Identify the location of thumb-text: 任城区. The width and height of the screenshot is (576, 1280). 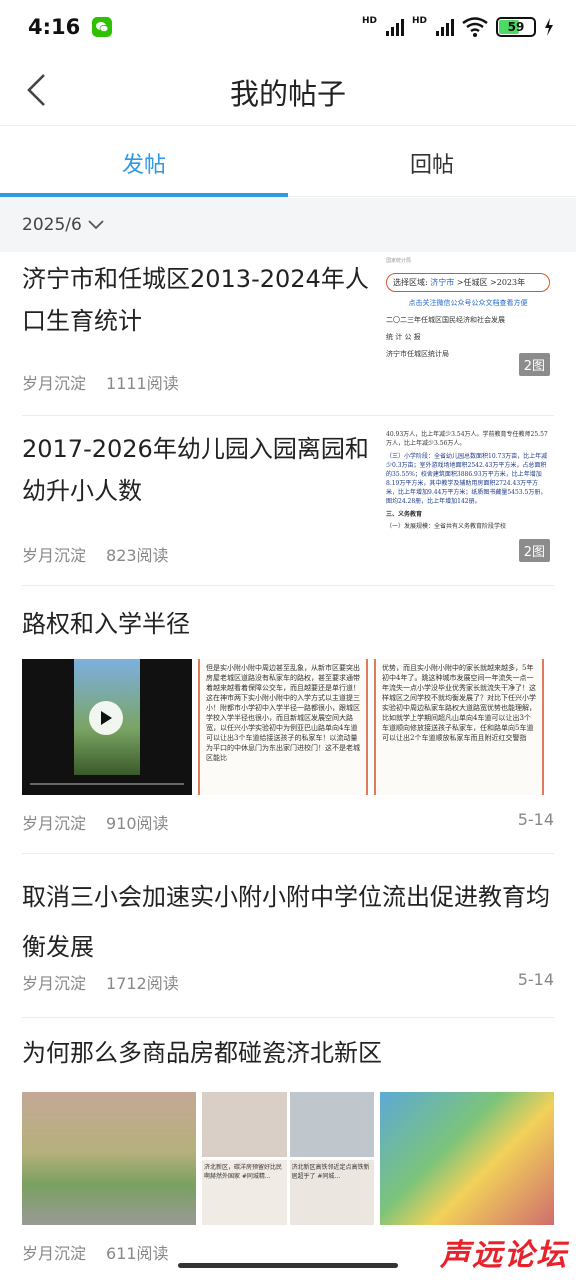
(475, 282).